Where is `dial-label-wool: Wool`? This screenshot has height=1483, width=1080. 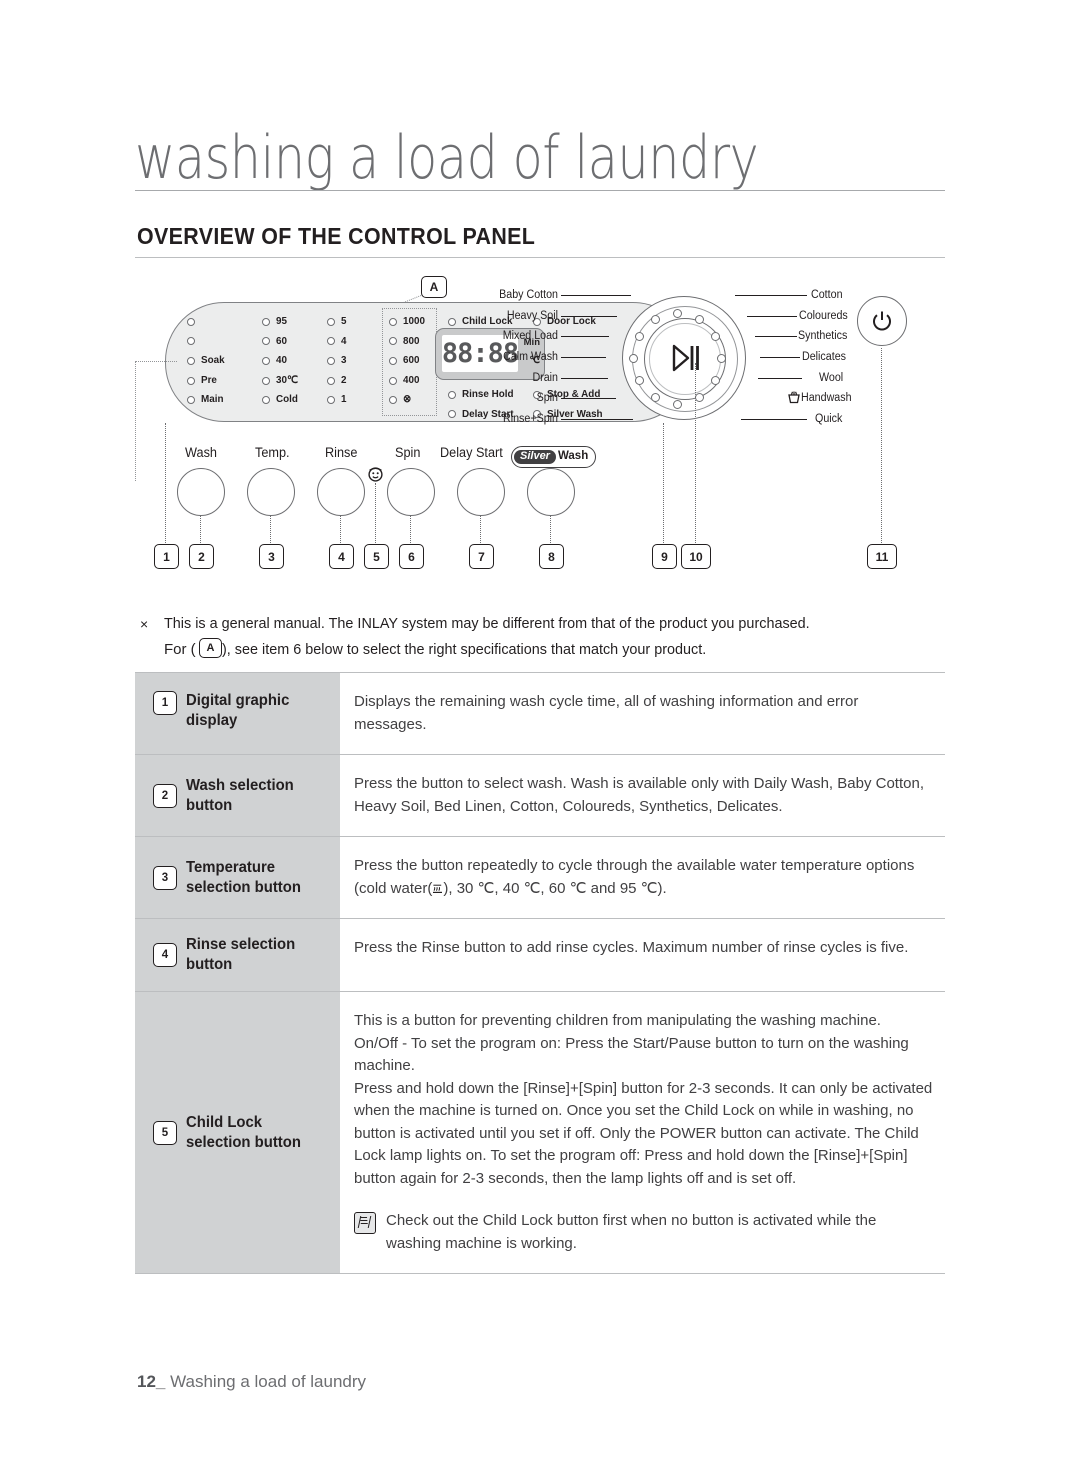 dial-label-wool: Wool is located at coordinates (831, 378).